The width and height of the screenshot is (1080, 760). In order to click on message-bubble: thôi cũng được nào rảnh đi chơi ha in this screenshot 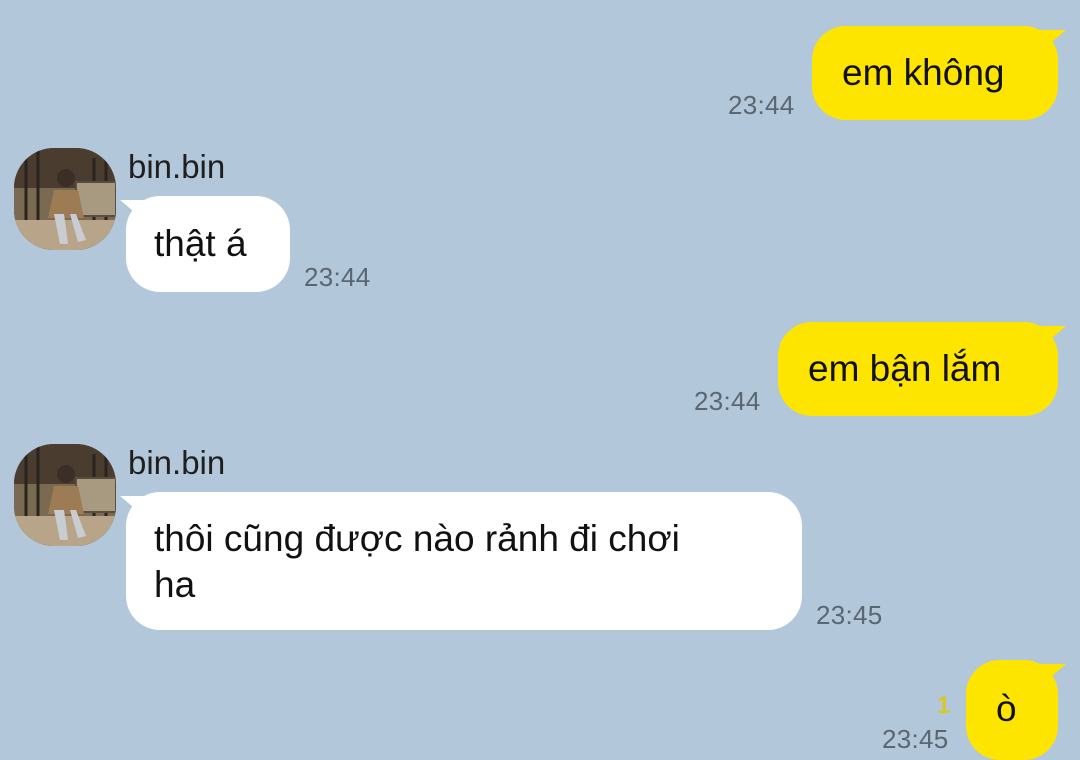, I will do `click(464, 561)`.